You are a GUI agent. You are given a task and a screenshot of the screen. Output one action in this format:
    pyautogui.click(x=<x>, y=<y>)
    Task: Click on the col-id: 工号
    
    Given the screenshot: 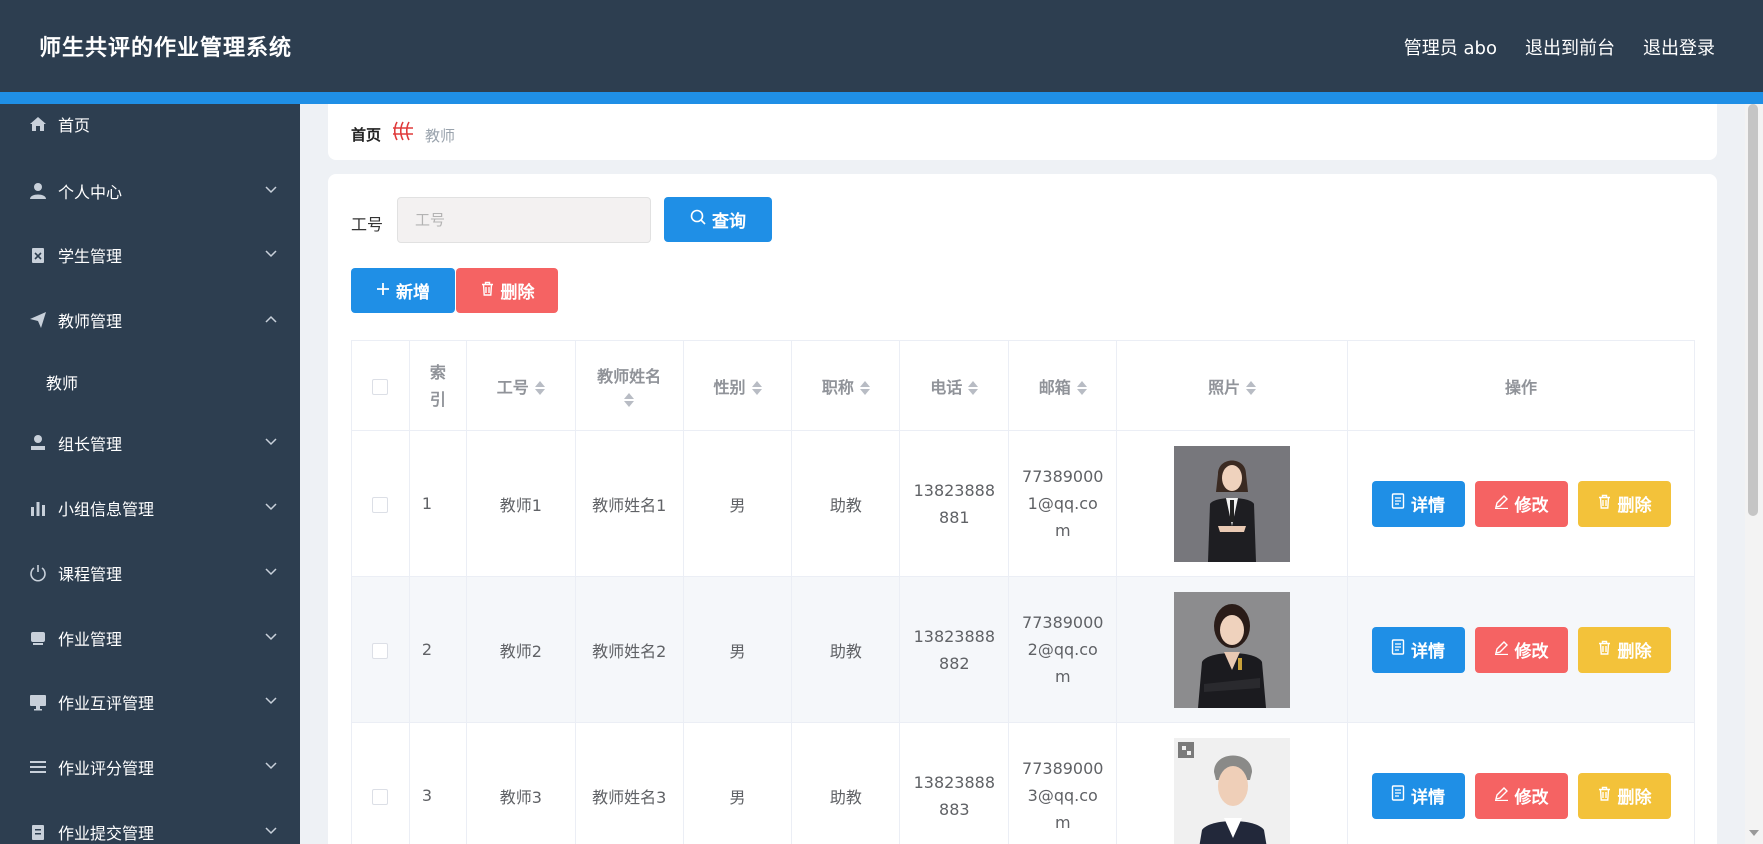 What is the action you would take?
    pyautogui.click(x=520, y=385)
    